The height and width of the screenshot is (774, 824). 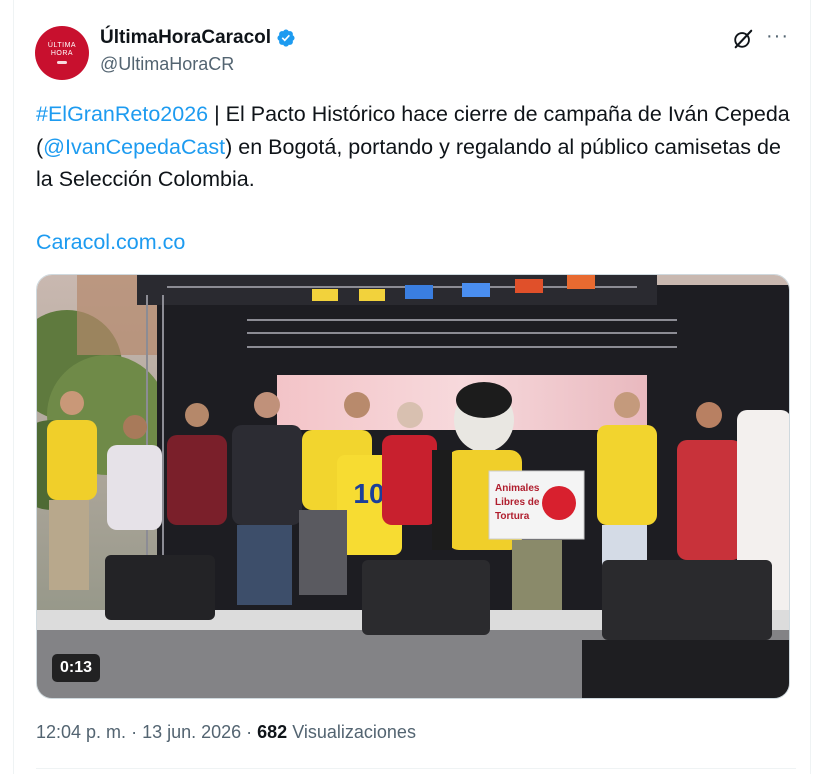 What do you see at coordinates (416, 768) in the screenshot?
I see `divider` at bounding box center [416, 768].